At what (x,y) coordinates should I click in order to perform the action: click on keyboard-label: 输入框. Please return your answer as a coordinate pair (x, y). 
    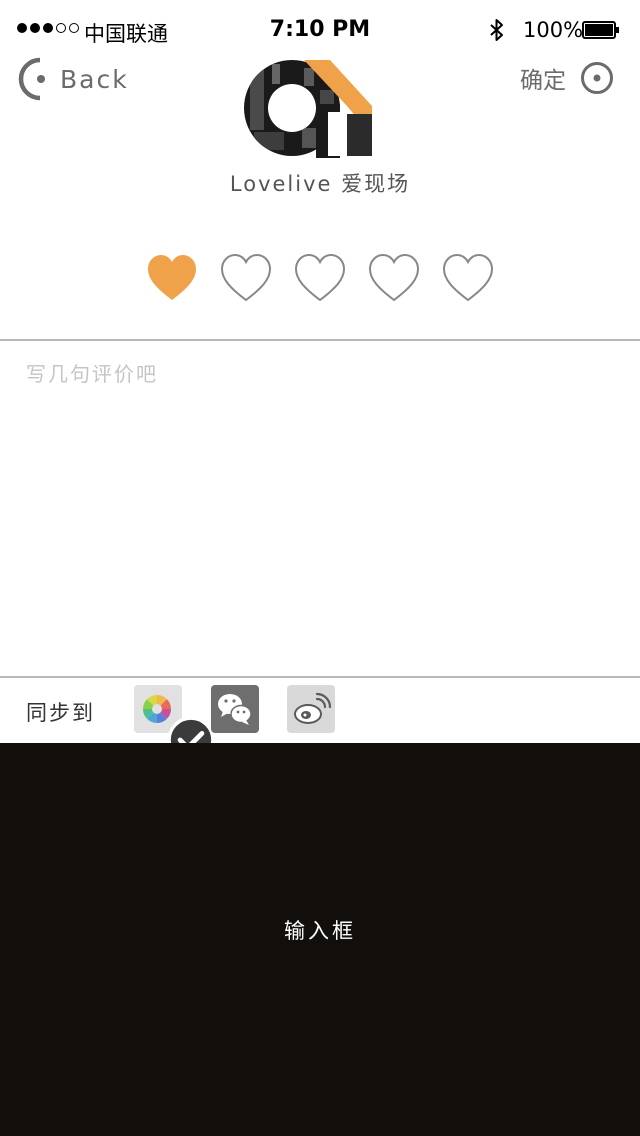
    Looking at the image, I should click on (320, 931).